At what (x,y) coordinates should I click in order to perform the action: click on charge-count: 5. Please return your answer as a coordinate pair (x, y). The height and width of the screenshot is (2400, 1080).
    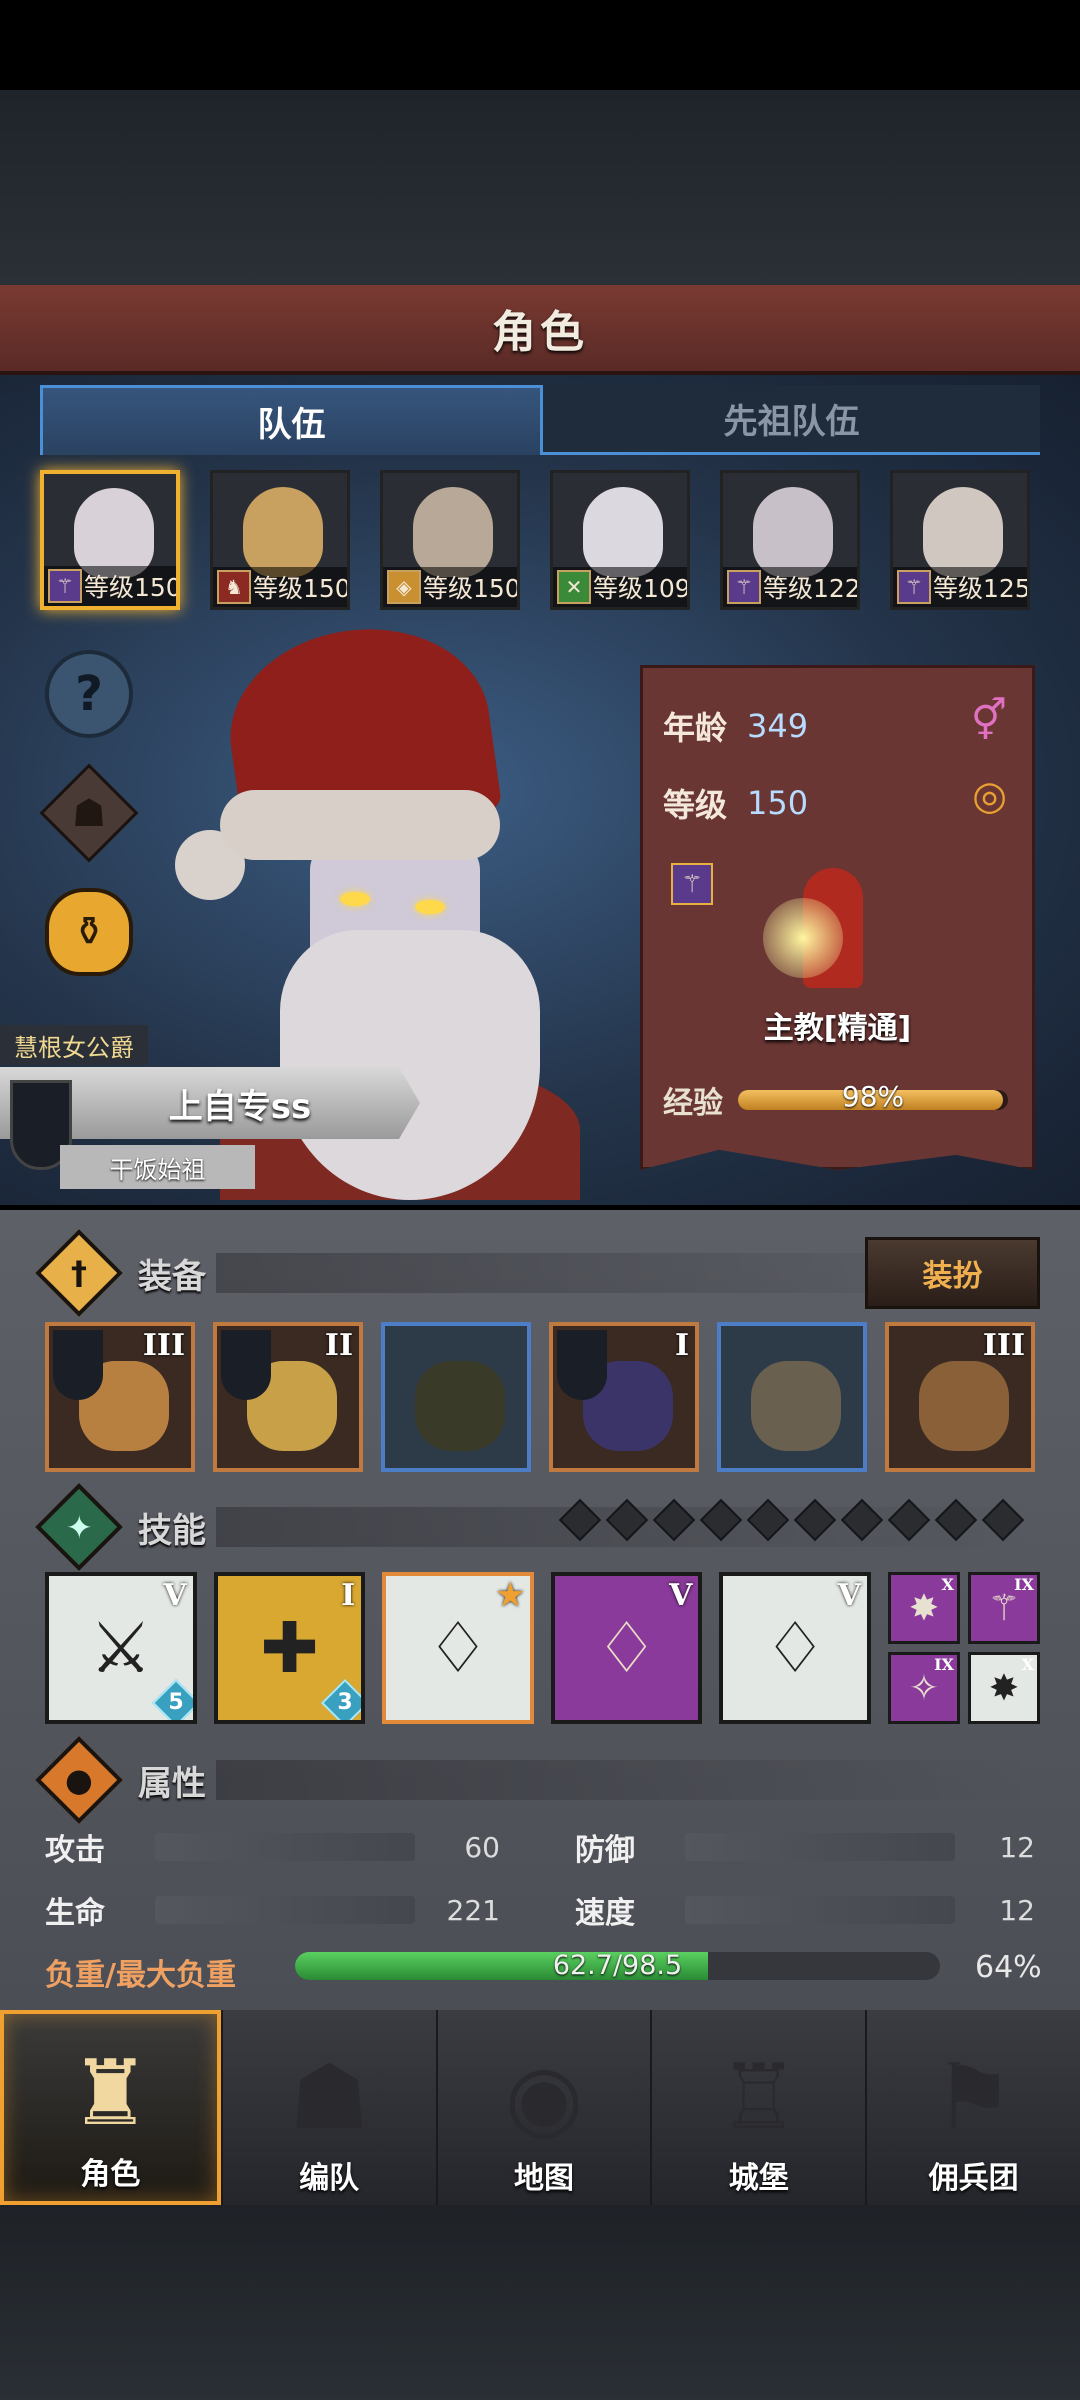
    Looking at the image, I should click on (176, 1702).